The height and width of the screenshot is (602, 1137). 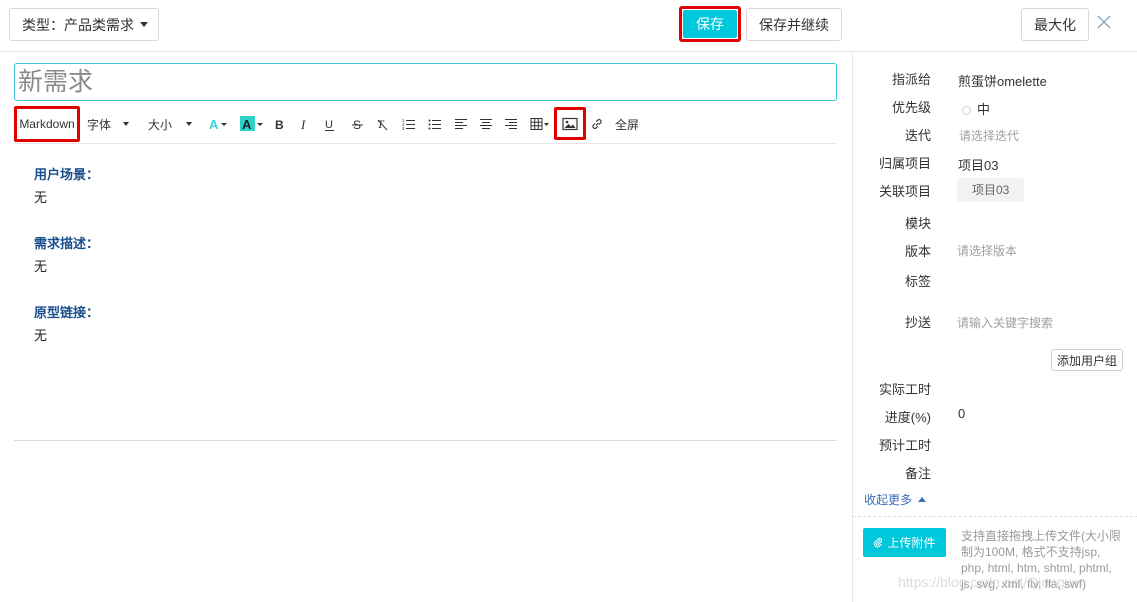 I want to click on font-color-icon: A, so click(x=218, y=124).